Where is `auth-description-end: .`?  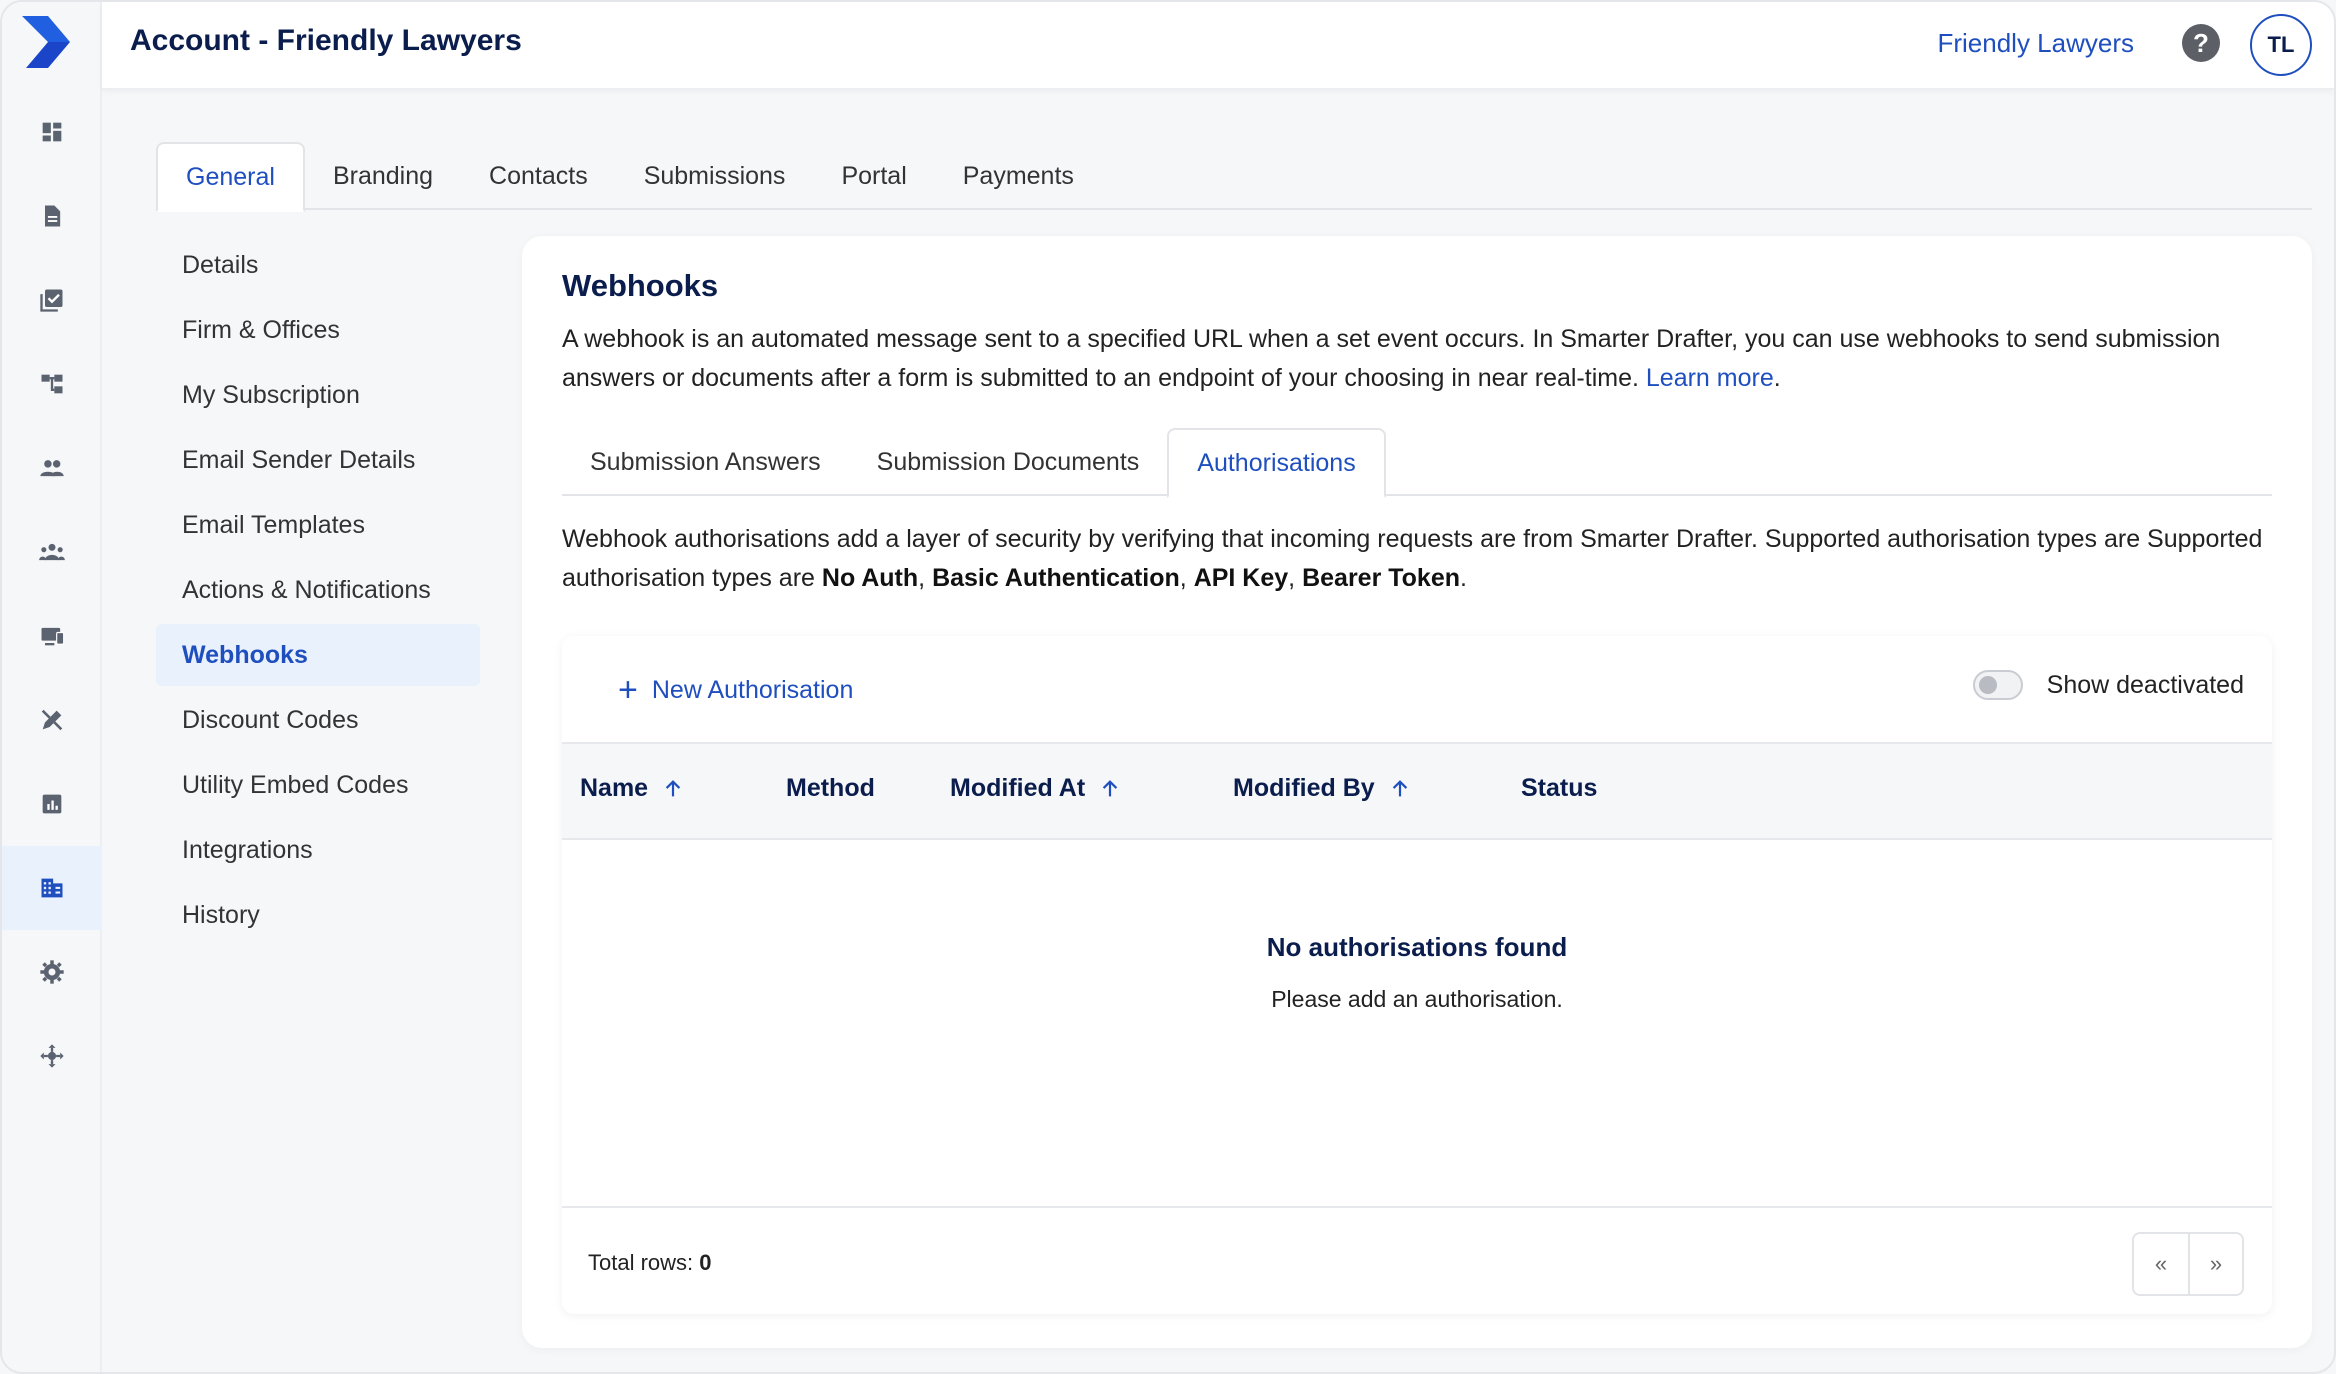 auth-description-end: . is located at coordinates (1463, 578).